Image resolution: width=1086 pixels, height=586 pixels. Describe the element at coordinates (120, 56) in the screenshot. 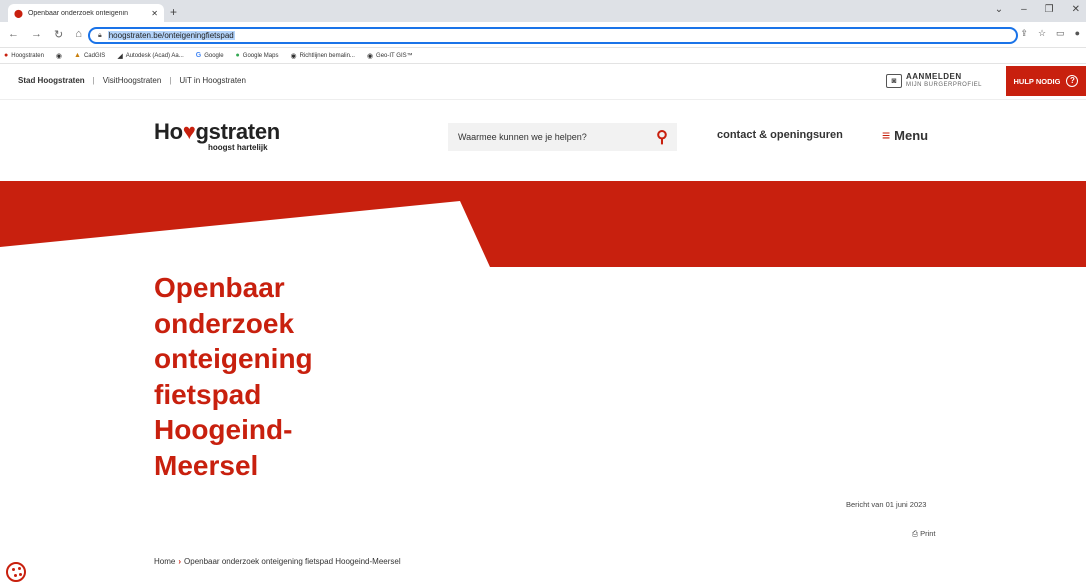

I see `autodesk-icon: ◢` at that location.